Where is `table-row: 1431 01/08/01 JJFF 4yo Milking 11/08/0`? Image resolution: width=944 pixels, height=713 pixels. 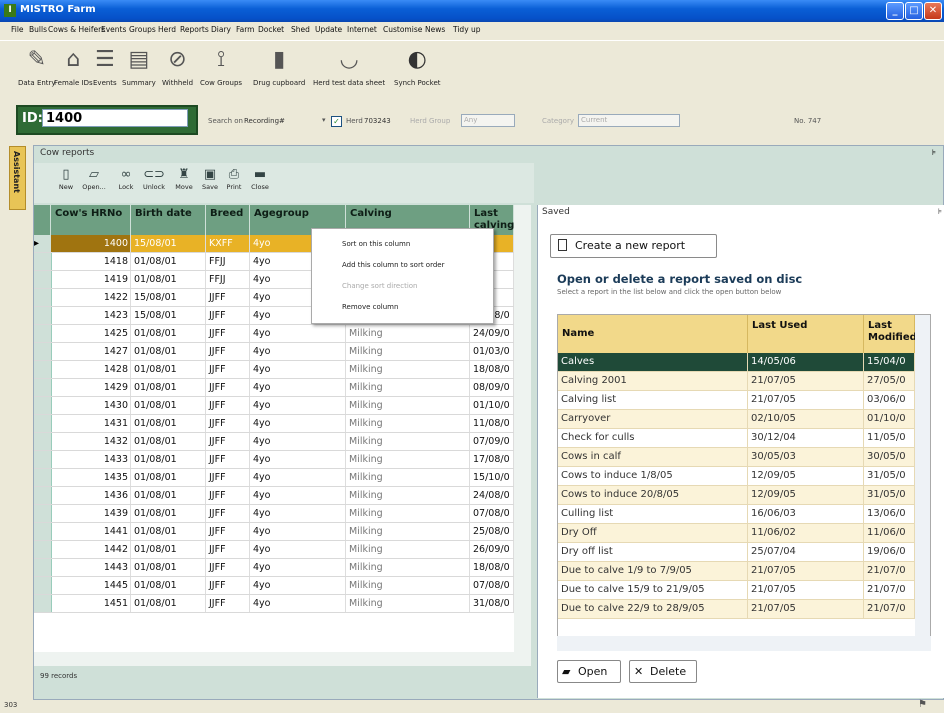
table-row: 1431 01/08/01 JJFF 4yo Milking 11/08/0 is located at coordinates (282, 424).